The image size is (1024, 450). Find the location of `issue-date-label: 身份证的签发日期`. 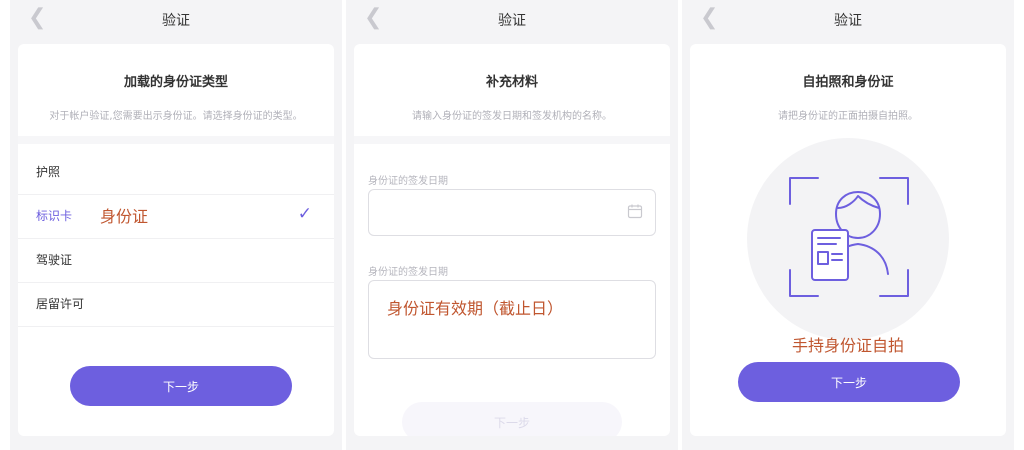

issue-date-label: 身份证的签发日期 is located at coordinates (408, 181).